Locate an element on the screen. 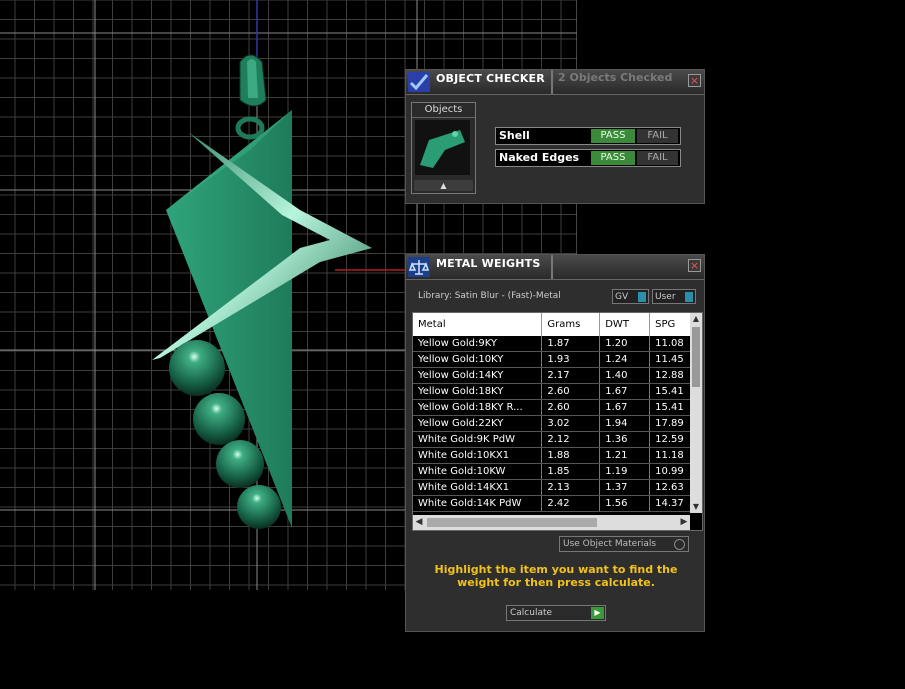  table-row: Yellow Gold:10KY 1.93 1.24 11.45 is located at coordinates (557, 359).